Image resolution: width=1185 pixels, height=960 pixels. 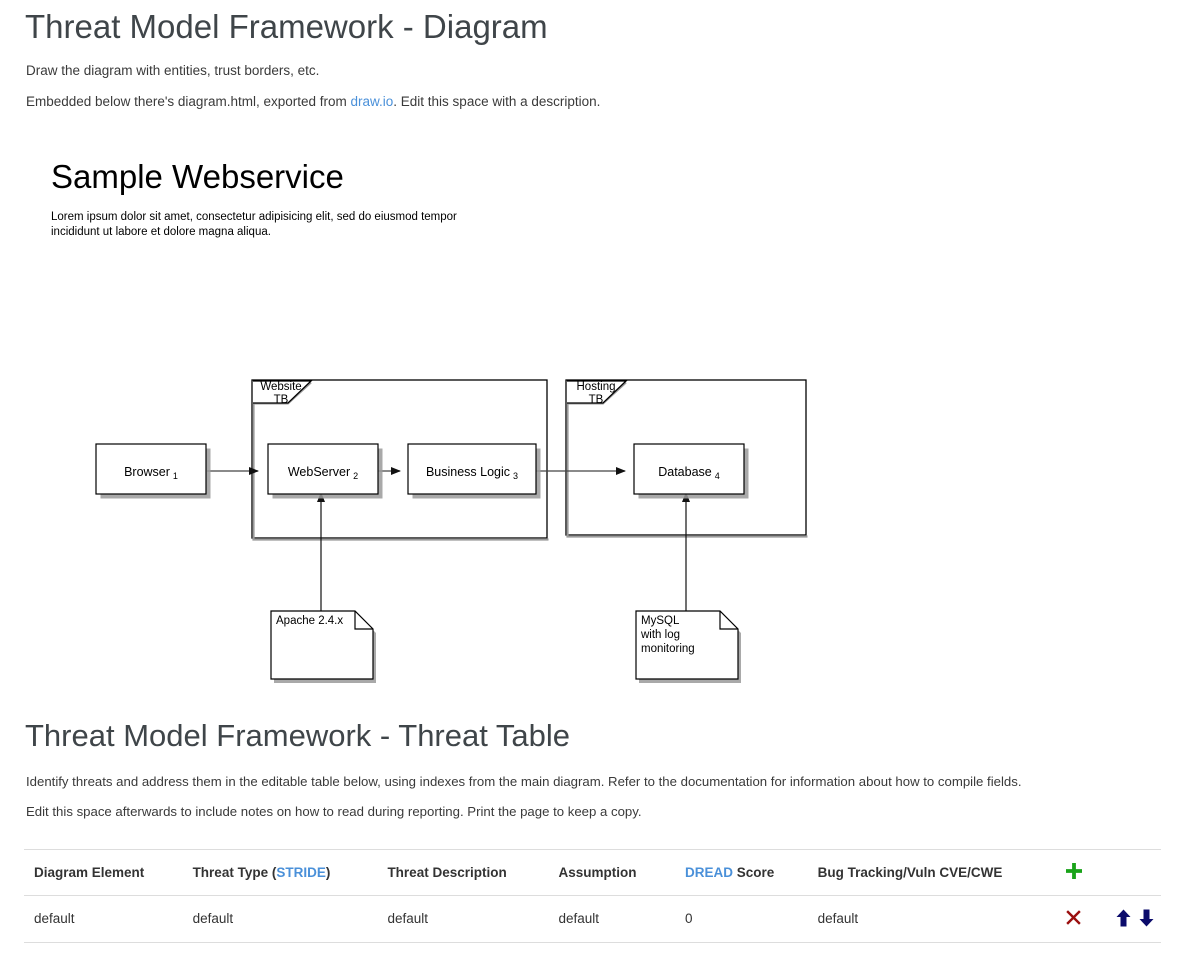 I want to click on diagram-node-browser-label: Browser 1, so click(x=151, y=473).